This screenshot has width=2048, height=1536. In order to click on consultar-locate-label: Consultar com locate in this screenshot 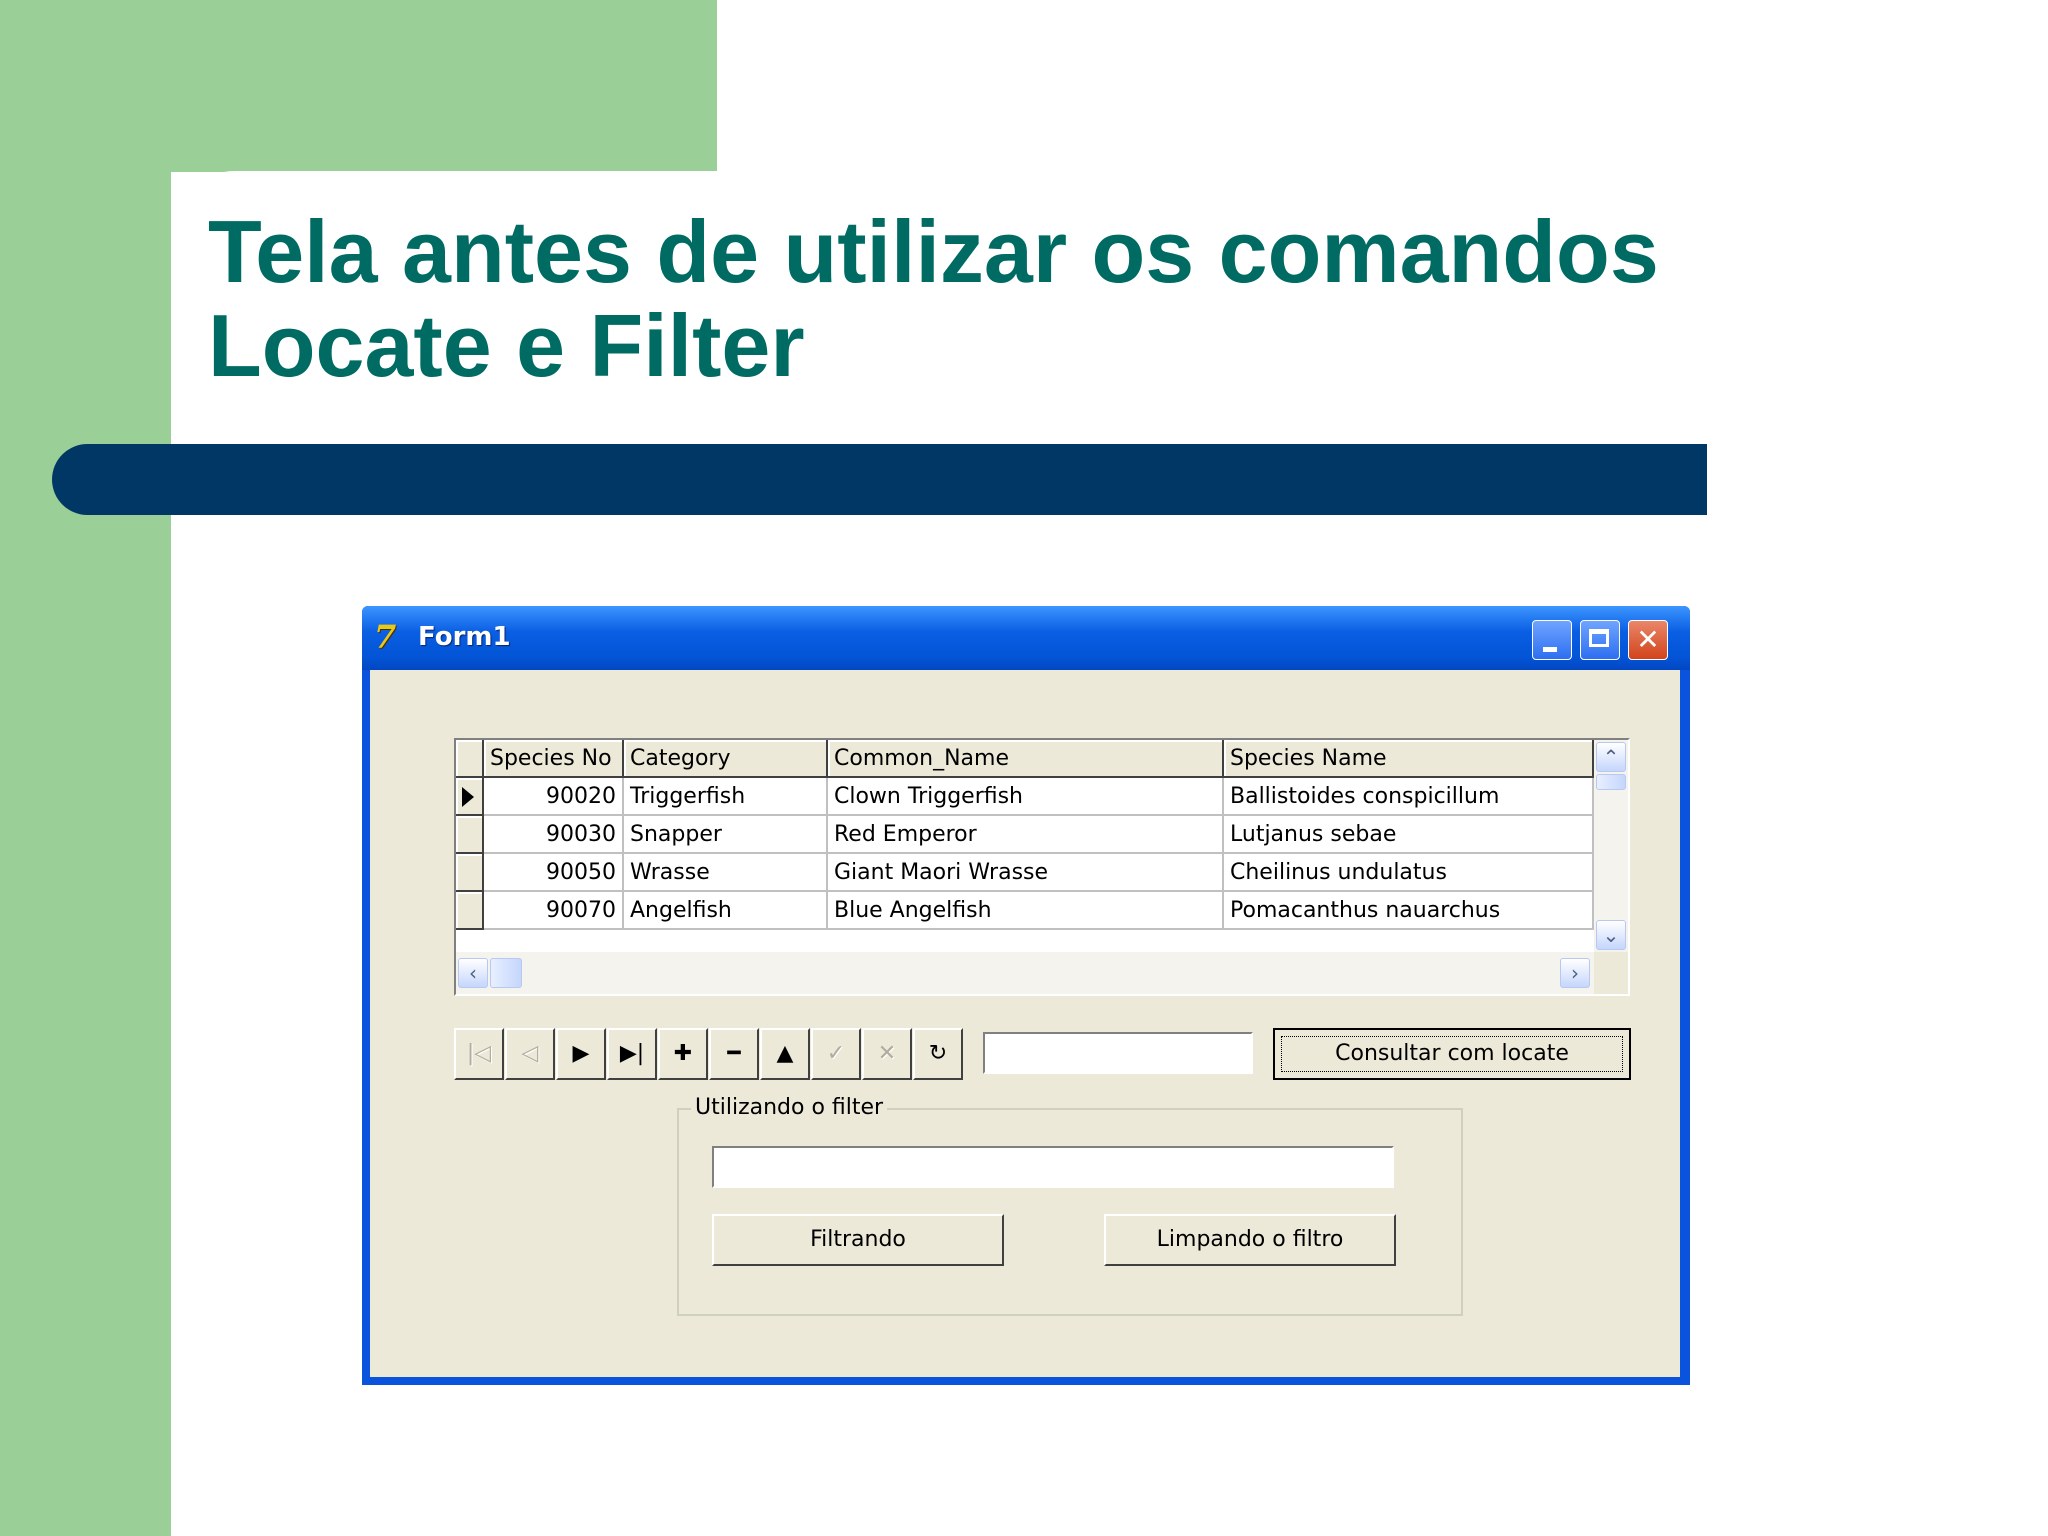, I will do `click(1452, 1053)`.